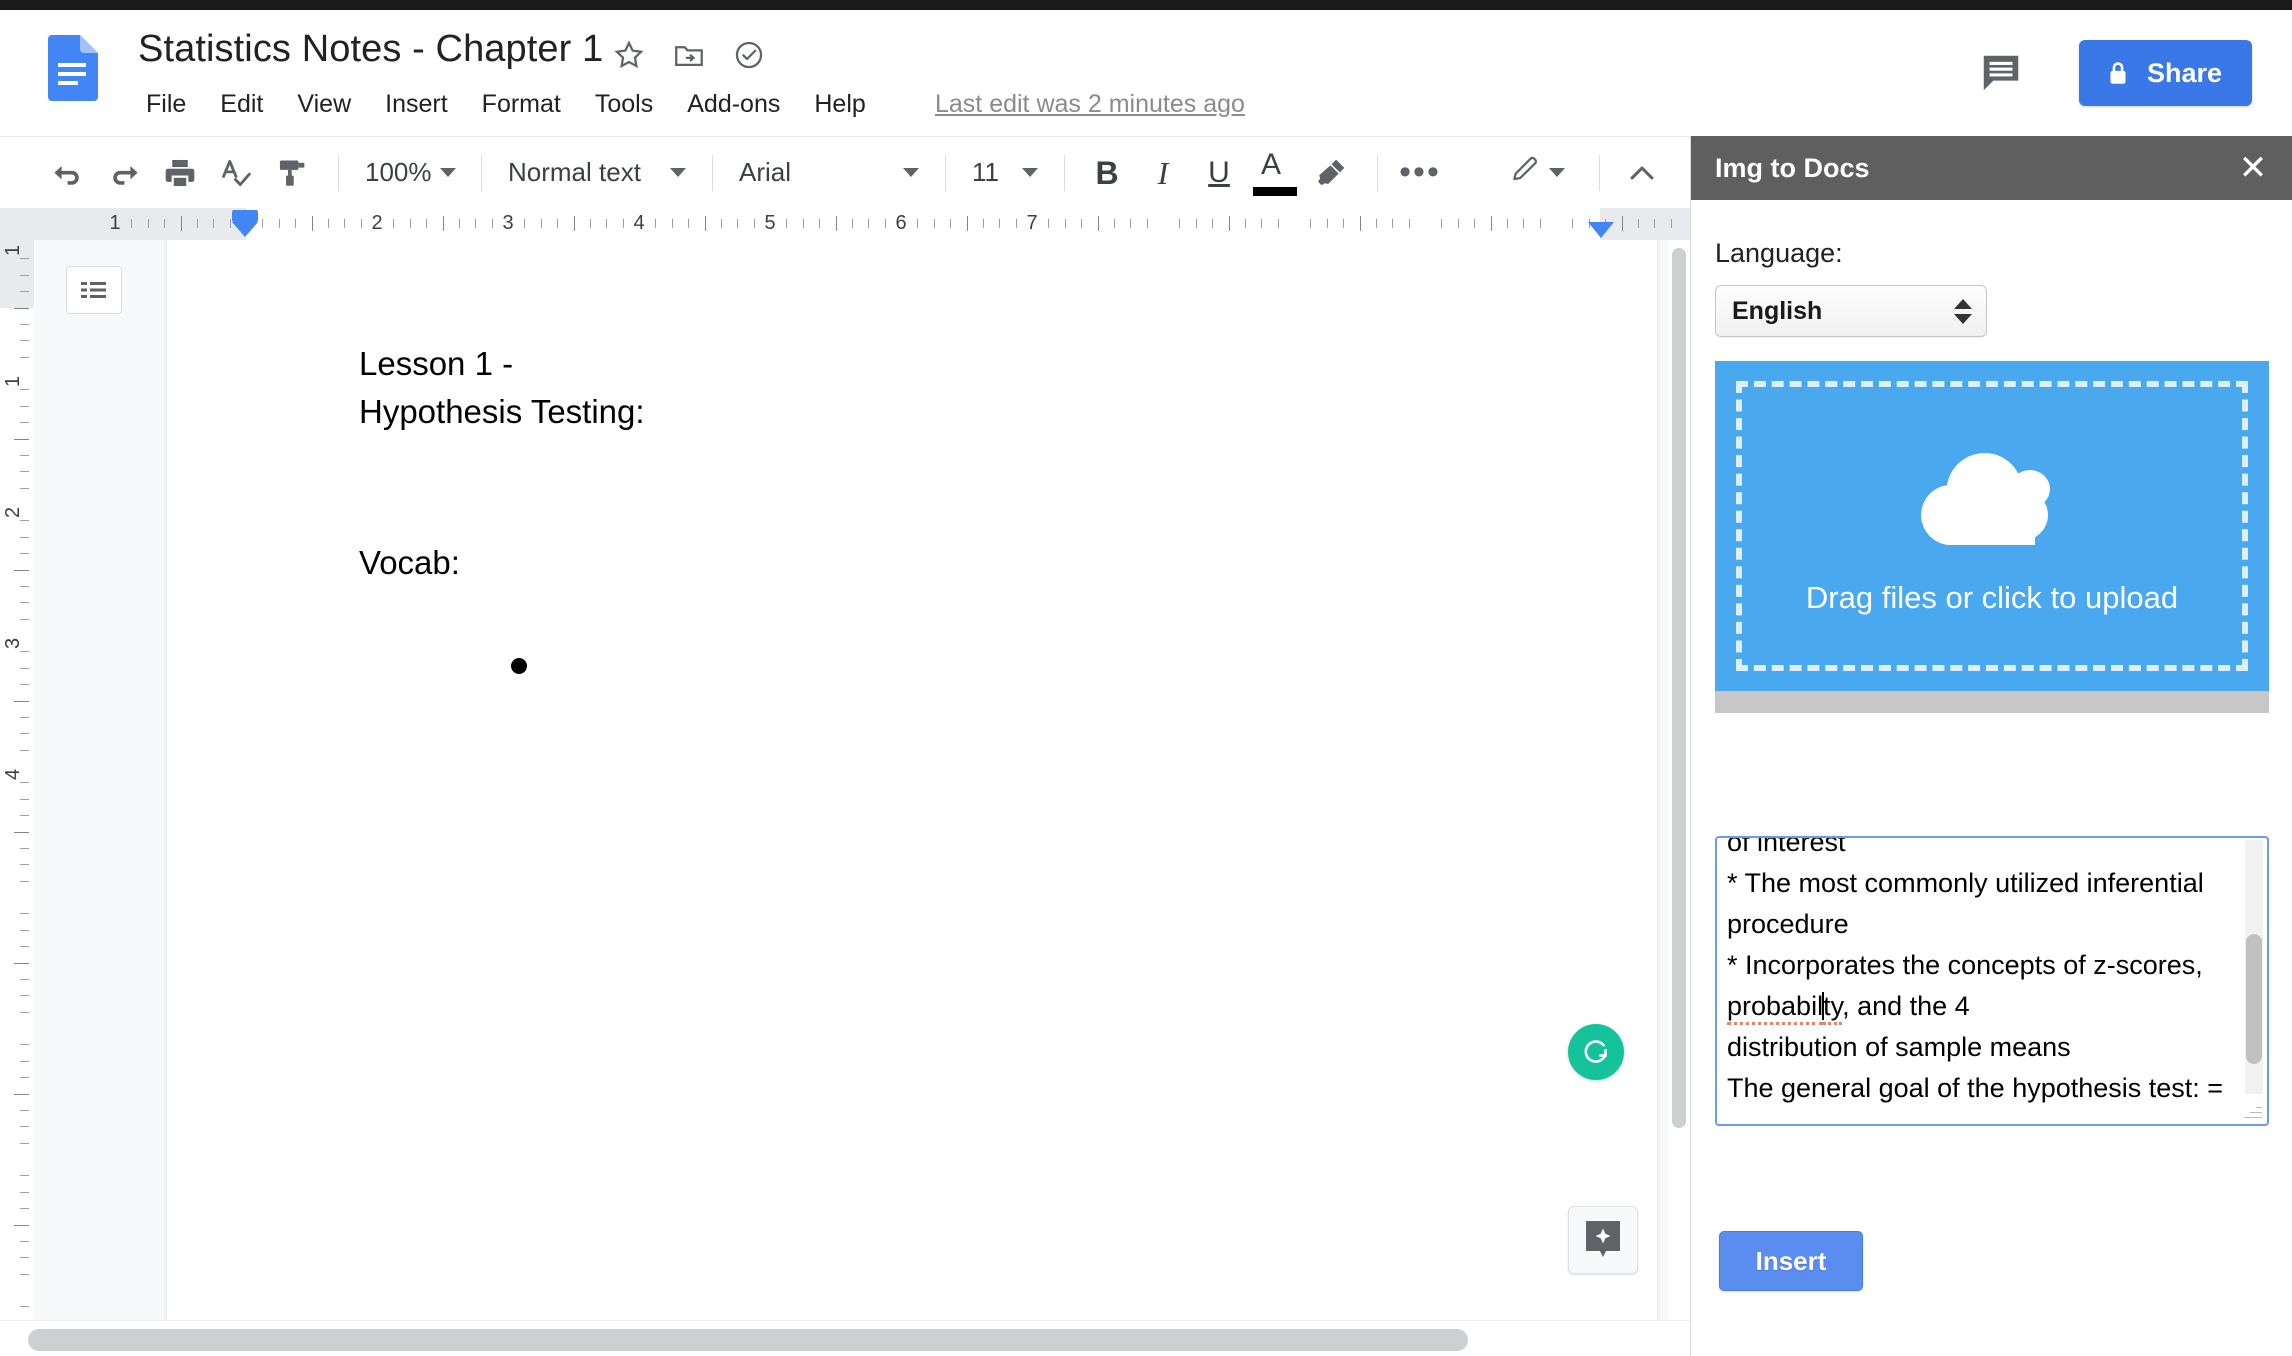 The height and width of the screenshot is (1356, 2292). I want to click on cloud-saved-icon, so click(749, 55).